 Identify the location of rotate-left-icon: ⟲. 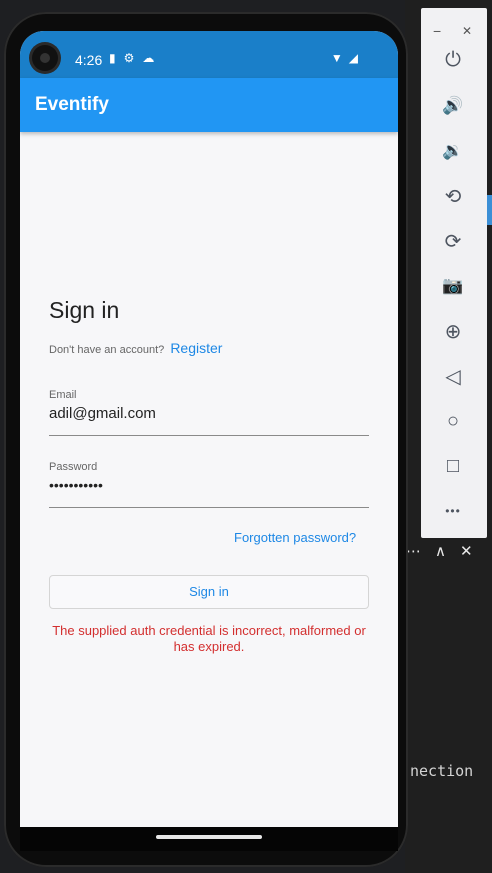
(453, 196).